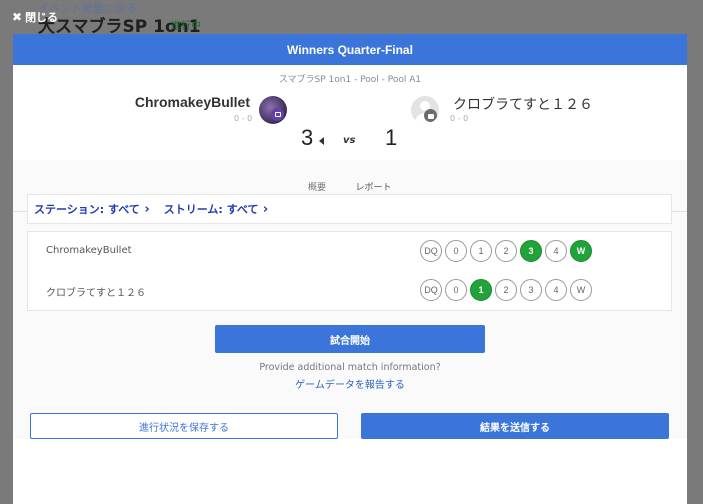 The height and width of the screenshot is (504, 703). What do you see at coordinates (349, 140) in the screenshot?
I see `vs-label: vs` at bounding box center [349, 140].